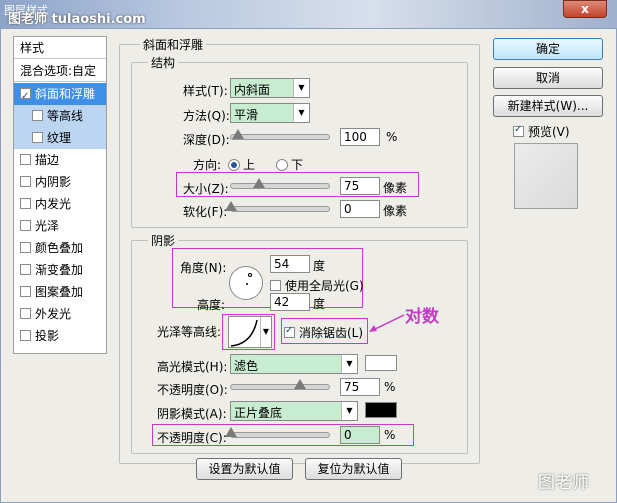 This screenshot has width=617, height=503. Describe the element at coordinates (47, 226) in the screenshot. I see `style-item-label: 光泽` at that location.